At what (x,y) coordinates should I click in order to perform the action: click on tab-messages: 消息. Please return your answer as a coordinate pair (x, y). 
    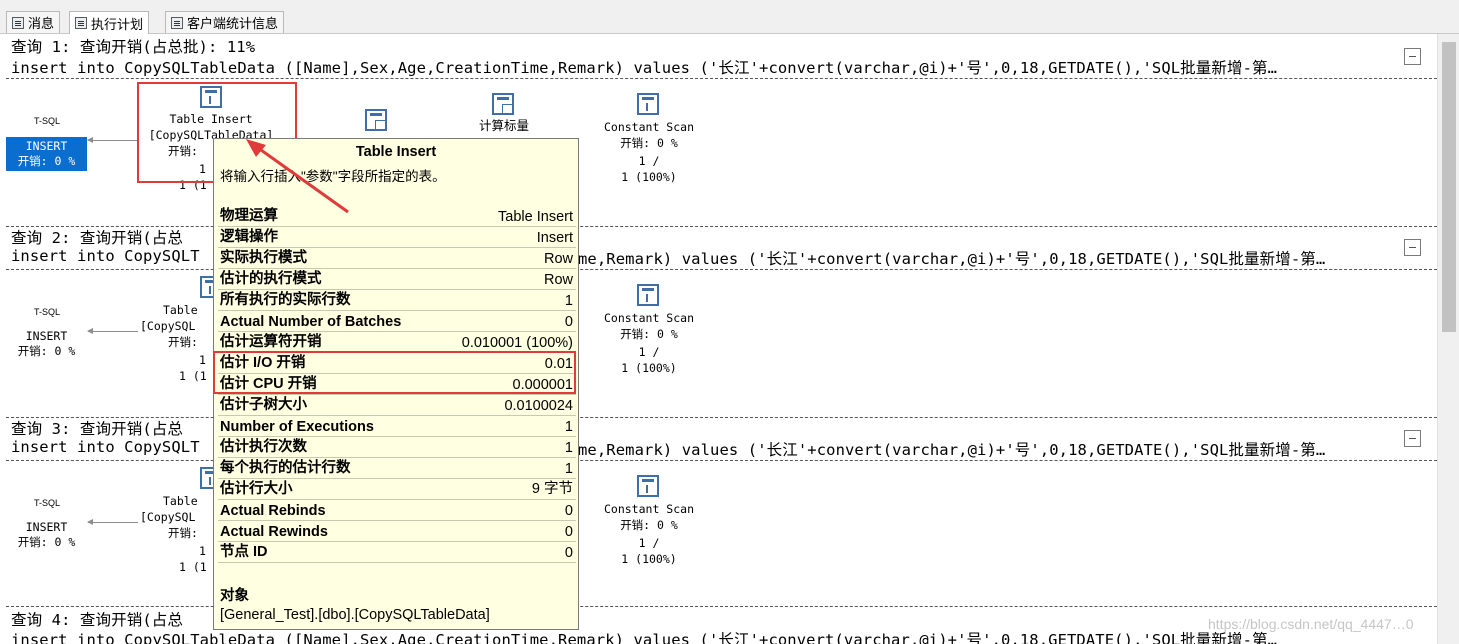
    Looking at the image, I should click on (33, 22).